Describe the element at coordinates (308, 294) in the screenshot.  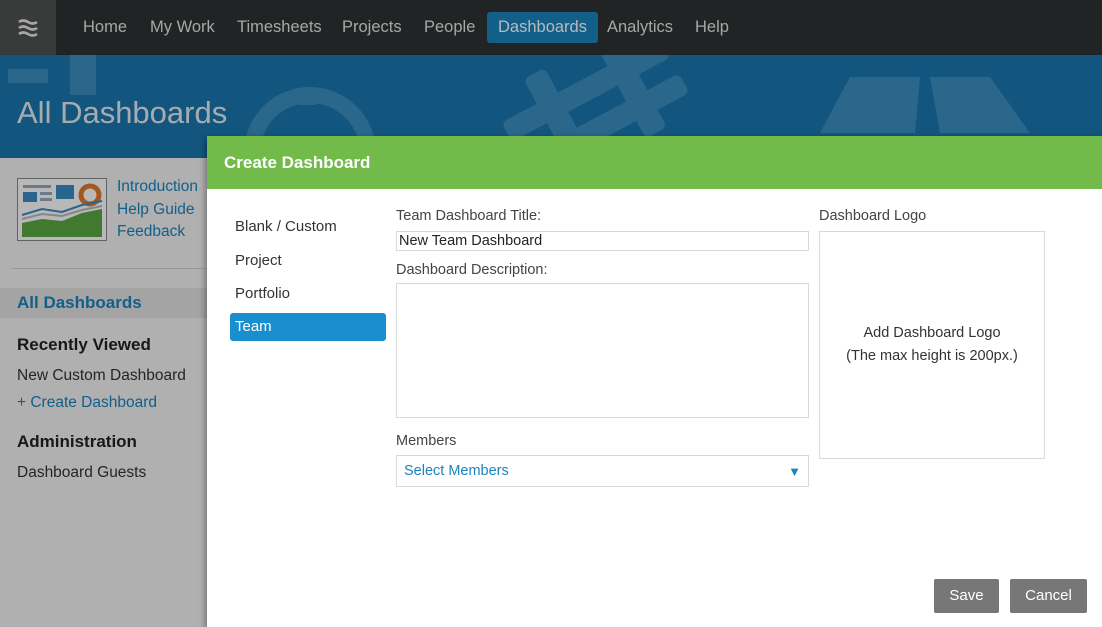
I see `type-portfolio: Portfolio` at that location.